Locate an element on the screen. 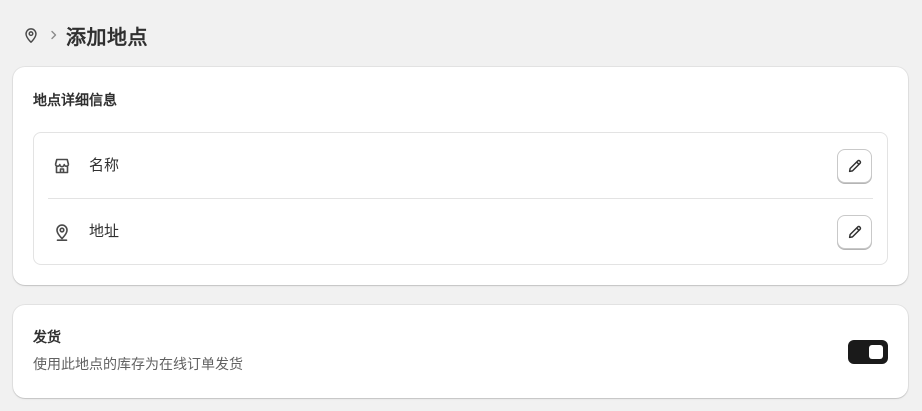  name-label: 名称 is located at coordinates (104, 165).